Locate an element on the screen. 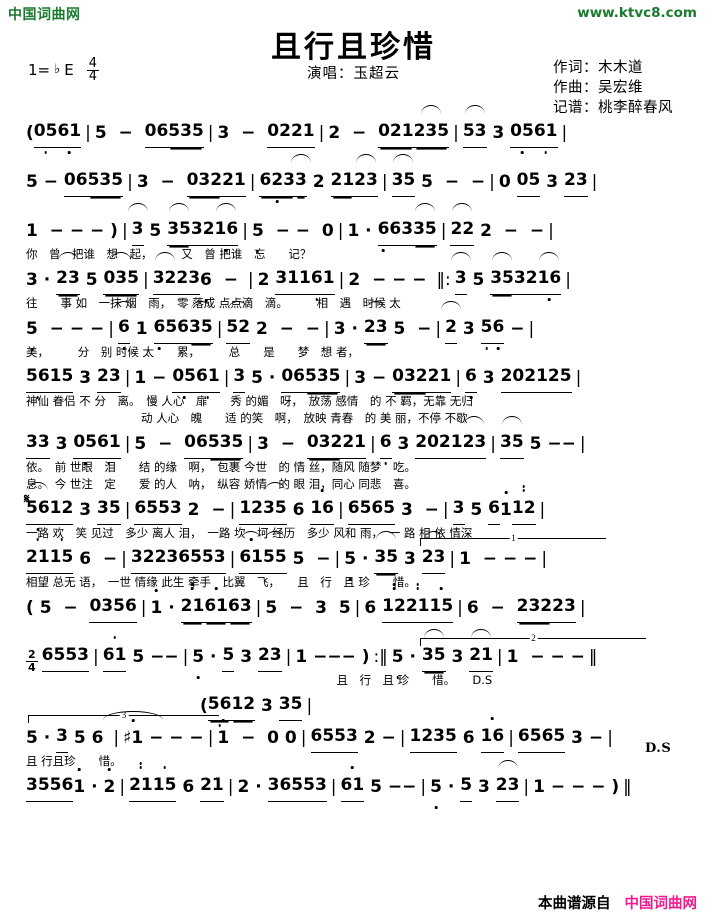  volta-number-1: 1 is located at coordinates (513, 538).